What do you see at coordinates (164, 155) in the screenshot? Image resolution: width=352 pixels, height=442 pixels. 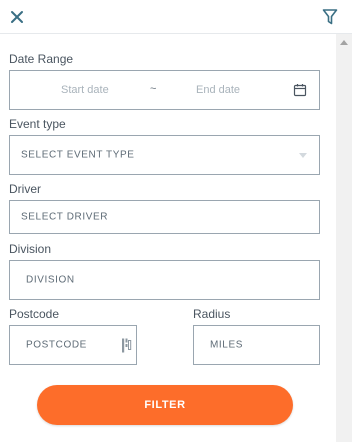 I see `event-type-select: SELECT EVENT TYPE` at bounding box center [164, 155].